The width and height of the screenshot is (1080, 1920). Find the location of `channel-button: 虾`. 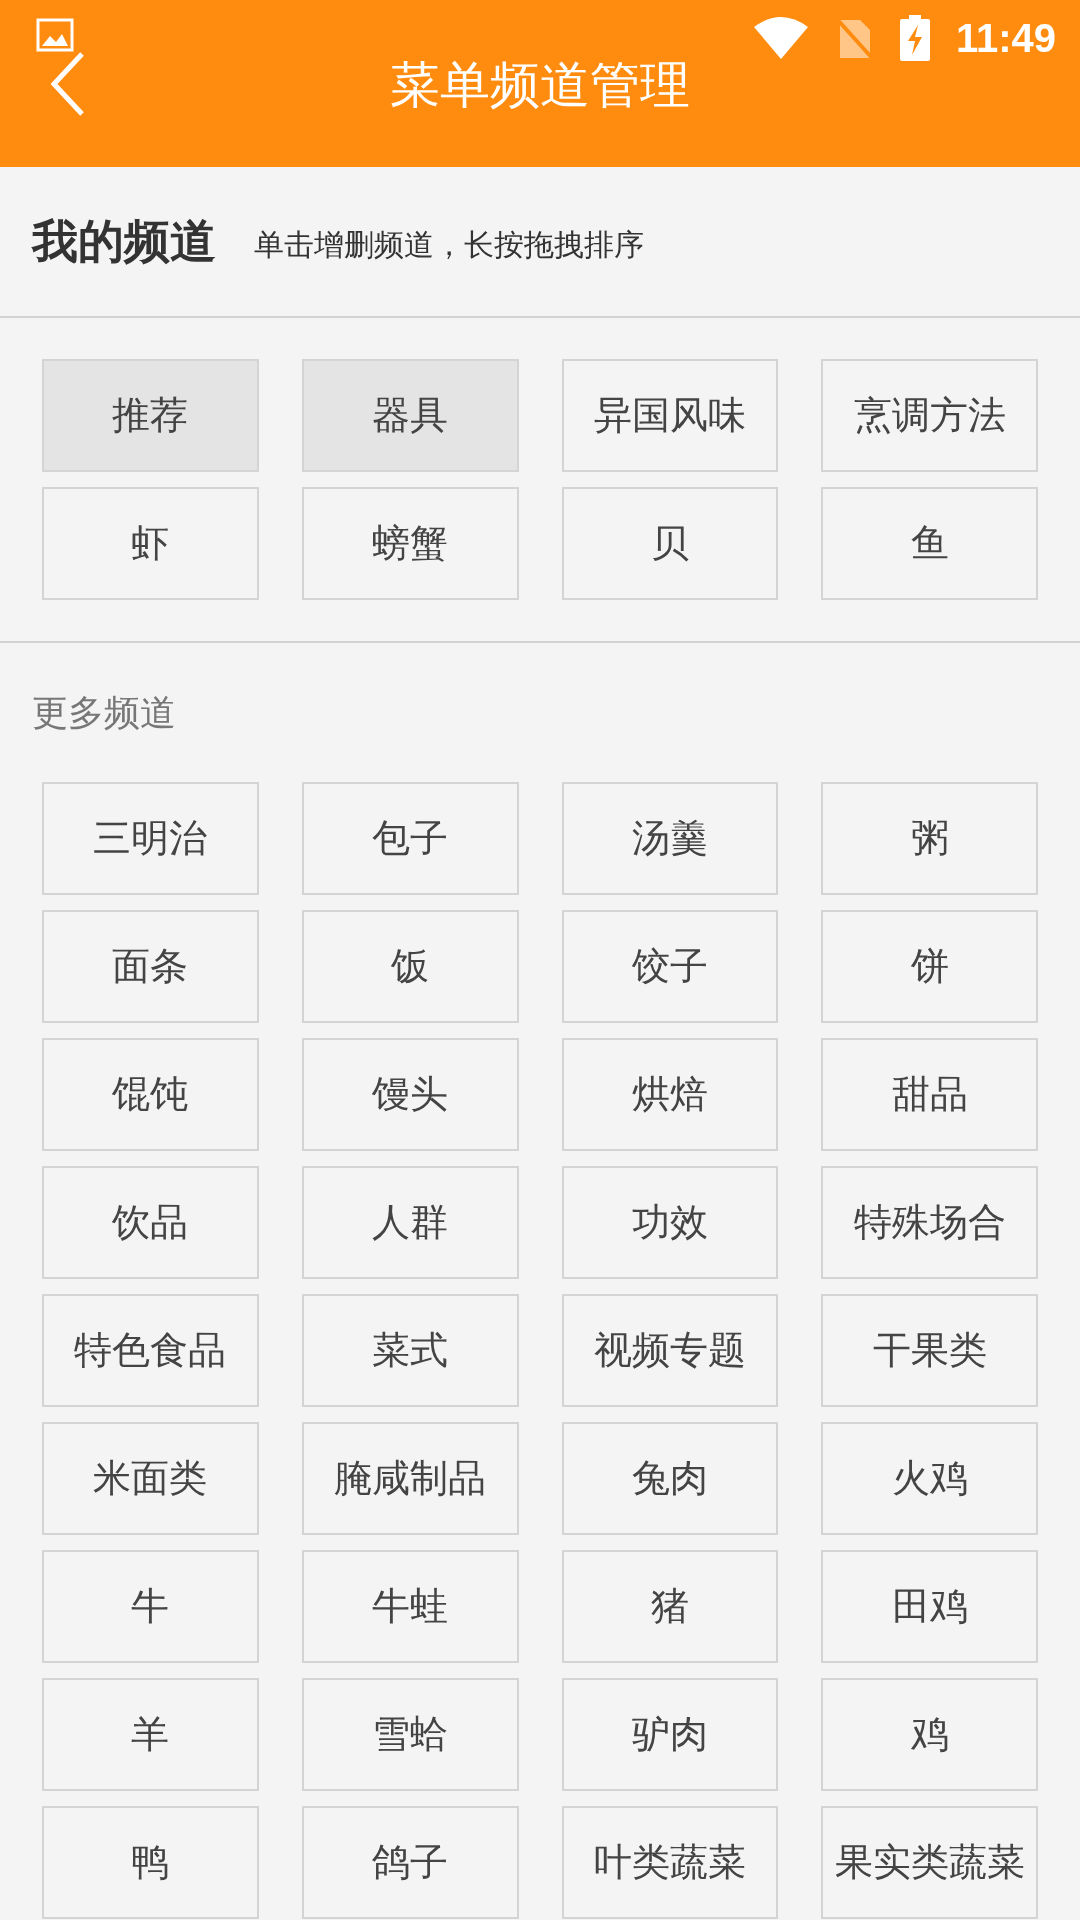

channel-button: 虾 is located at coordinates (150, 543).